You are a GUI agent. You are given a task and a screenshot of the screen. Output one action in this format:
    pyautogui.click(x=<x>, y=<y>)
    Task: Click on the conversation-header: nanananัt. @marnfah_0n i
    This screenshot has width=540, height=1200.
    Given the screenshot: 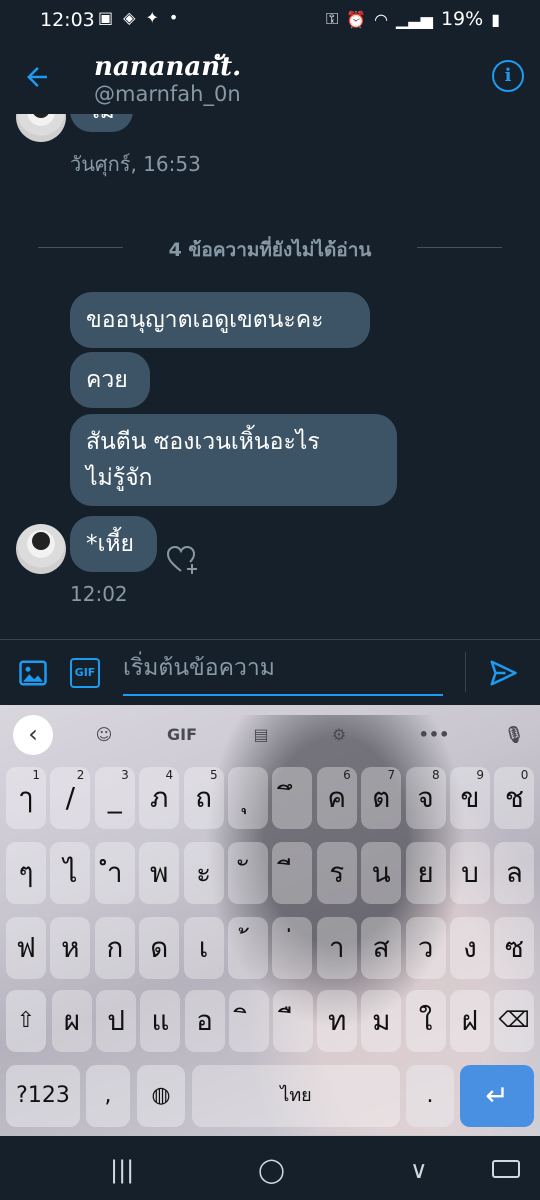 What is the action you would take?
    pyautogui.click(x=270, y=77)
    